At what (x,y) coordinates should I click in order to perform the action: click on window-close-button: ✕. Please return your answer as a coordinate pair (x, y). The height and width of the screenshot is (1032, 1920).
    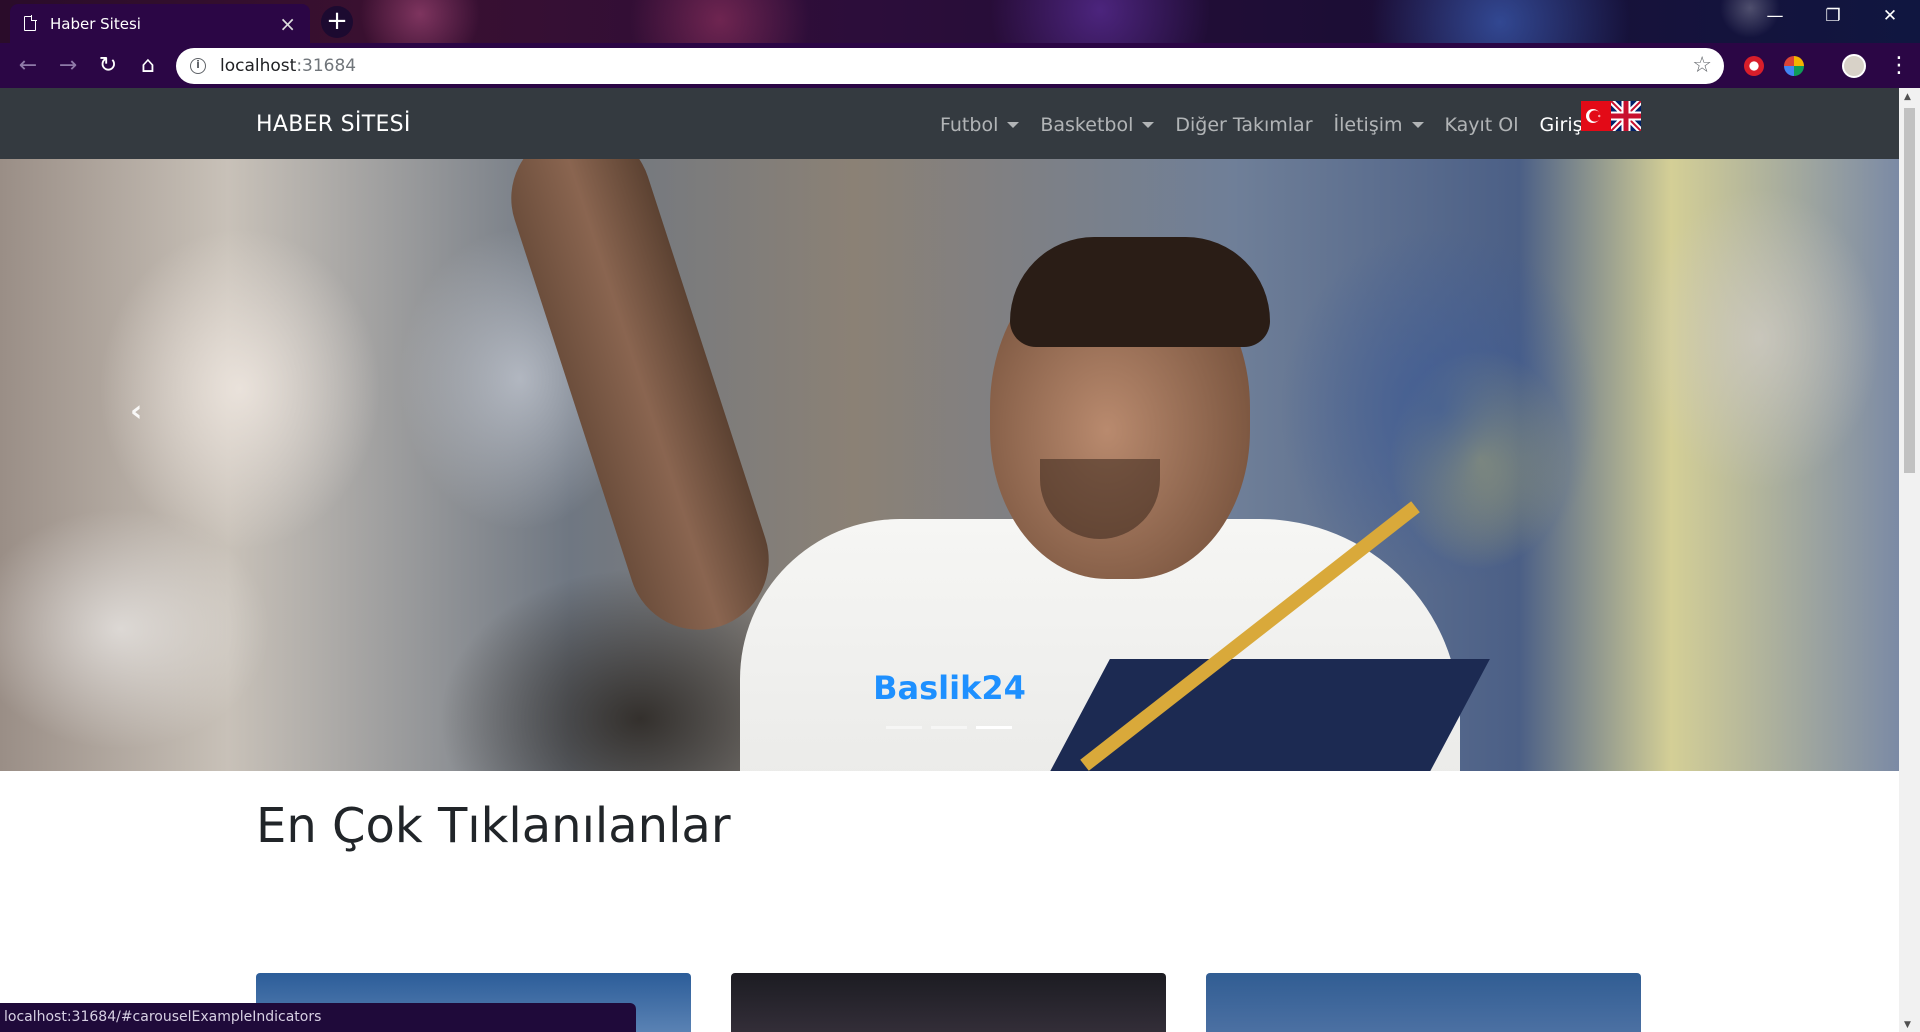
    Looking at the image, I should click on (1890, 16).